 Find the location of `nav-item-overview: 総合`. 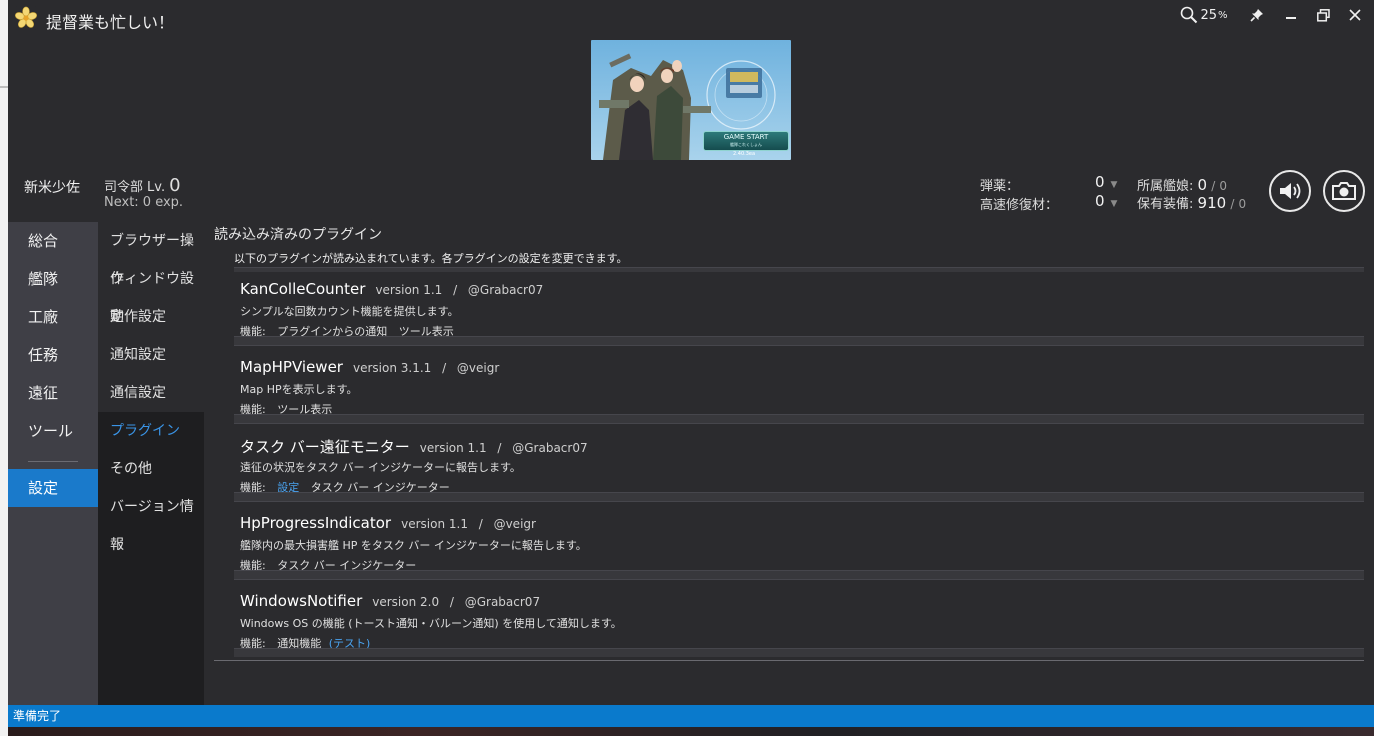

nav-item-overview: 総合 is located at coordinates (53, 241).